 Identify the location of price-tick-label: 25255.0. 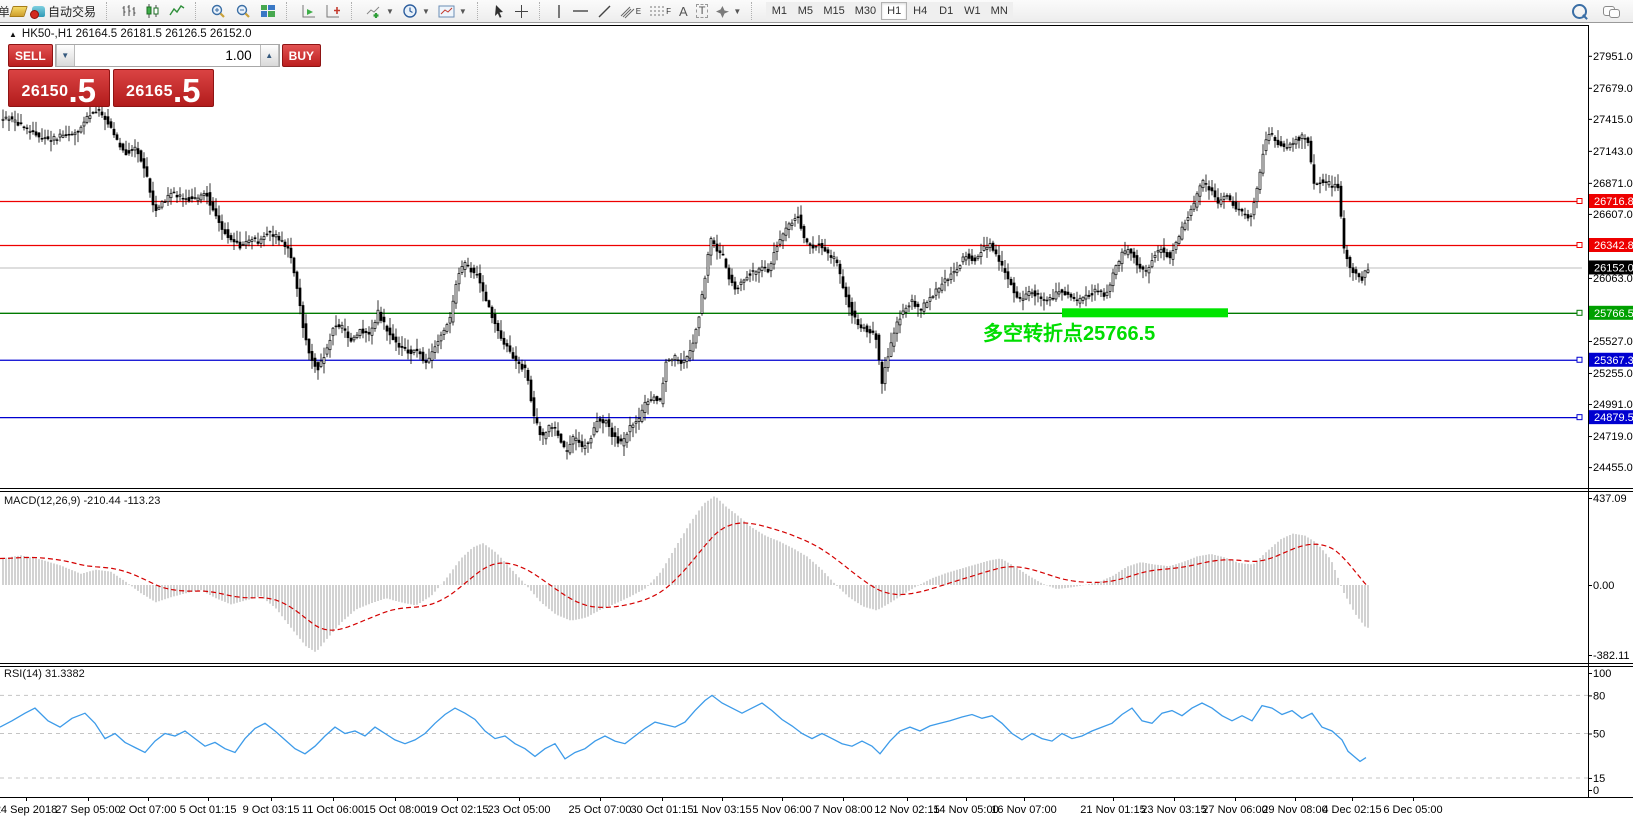
(1613, 374).